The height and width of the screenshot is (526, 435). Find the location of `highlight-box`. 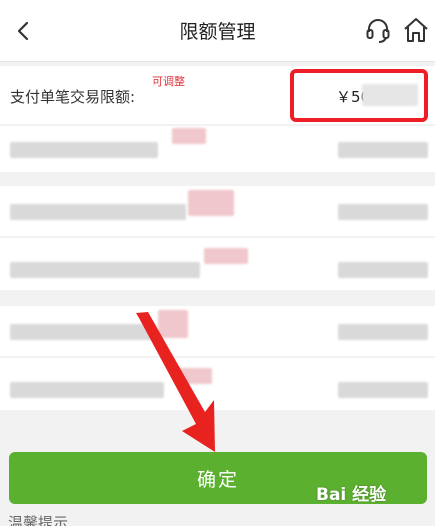

highlight-box is located at coordinates (359, 95).